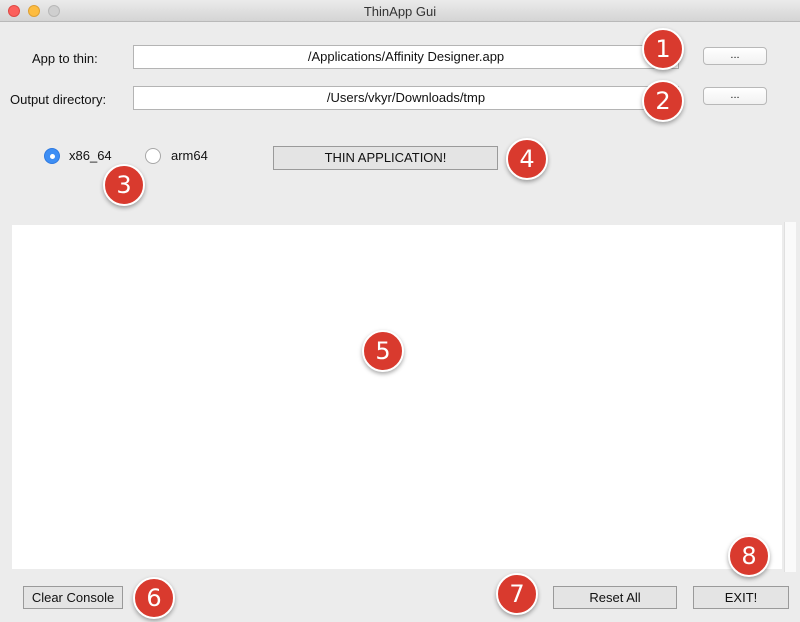 The width and height of the screenshot is (800, 622). I want to click on callout-badge-7: 7, so click(517, 594).